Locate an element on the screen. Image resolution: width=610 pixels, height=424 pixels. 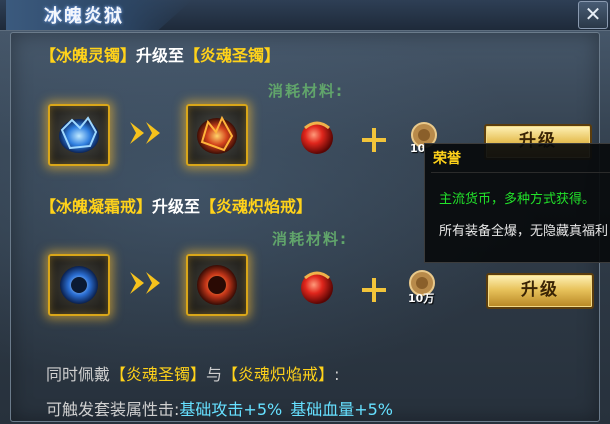
ice-ring-icon is located at coordinates (79, 285).